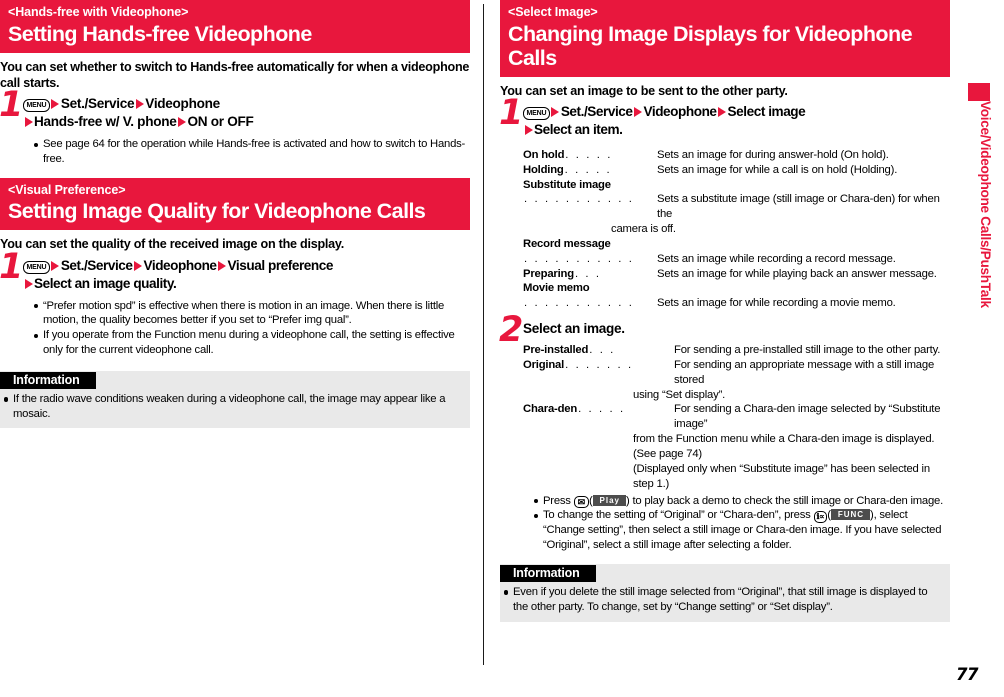 Image resolution: width=1004 pixels, height=697 pixels. Describe the element at coordinates (280, 265) in the screenshot. I see `step-part: Visual preference` at that location.